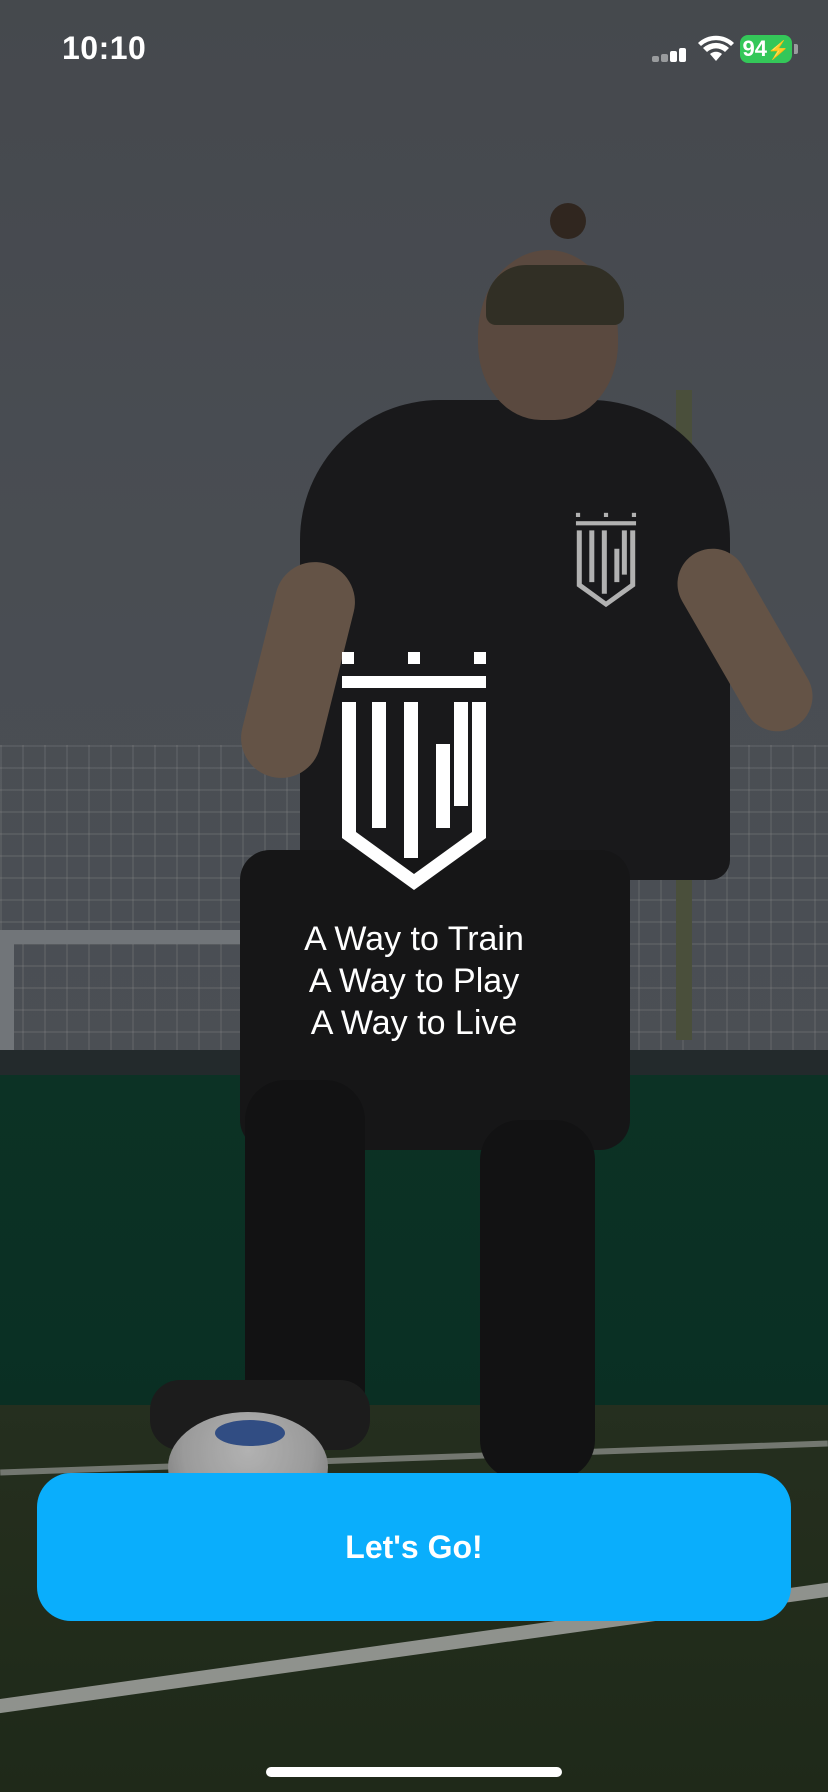 Image resolution: width=828 pixels, height=1792 pixels. I want to click on tagline-line: A Way to Train, so click(414, 939).